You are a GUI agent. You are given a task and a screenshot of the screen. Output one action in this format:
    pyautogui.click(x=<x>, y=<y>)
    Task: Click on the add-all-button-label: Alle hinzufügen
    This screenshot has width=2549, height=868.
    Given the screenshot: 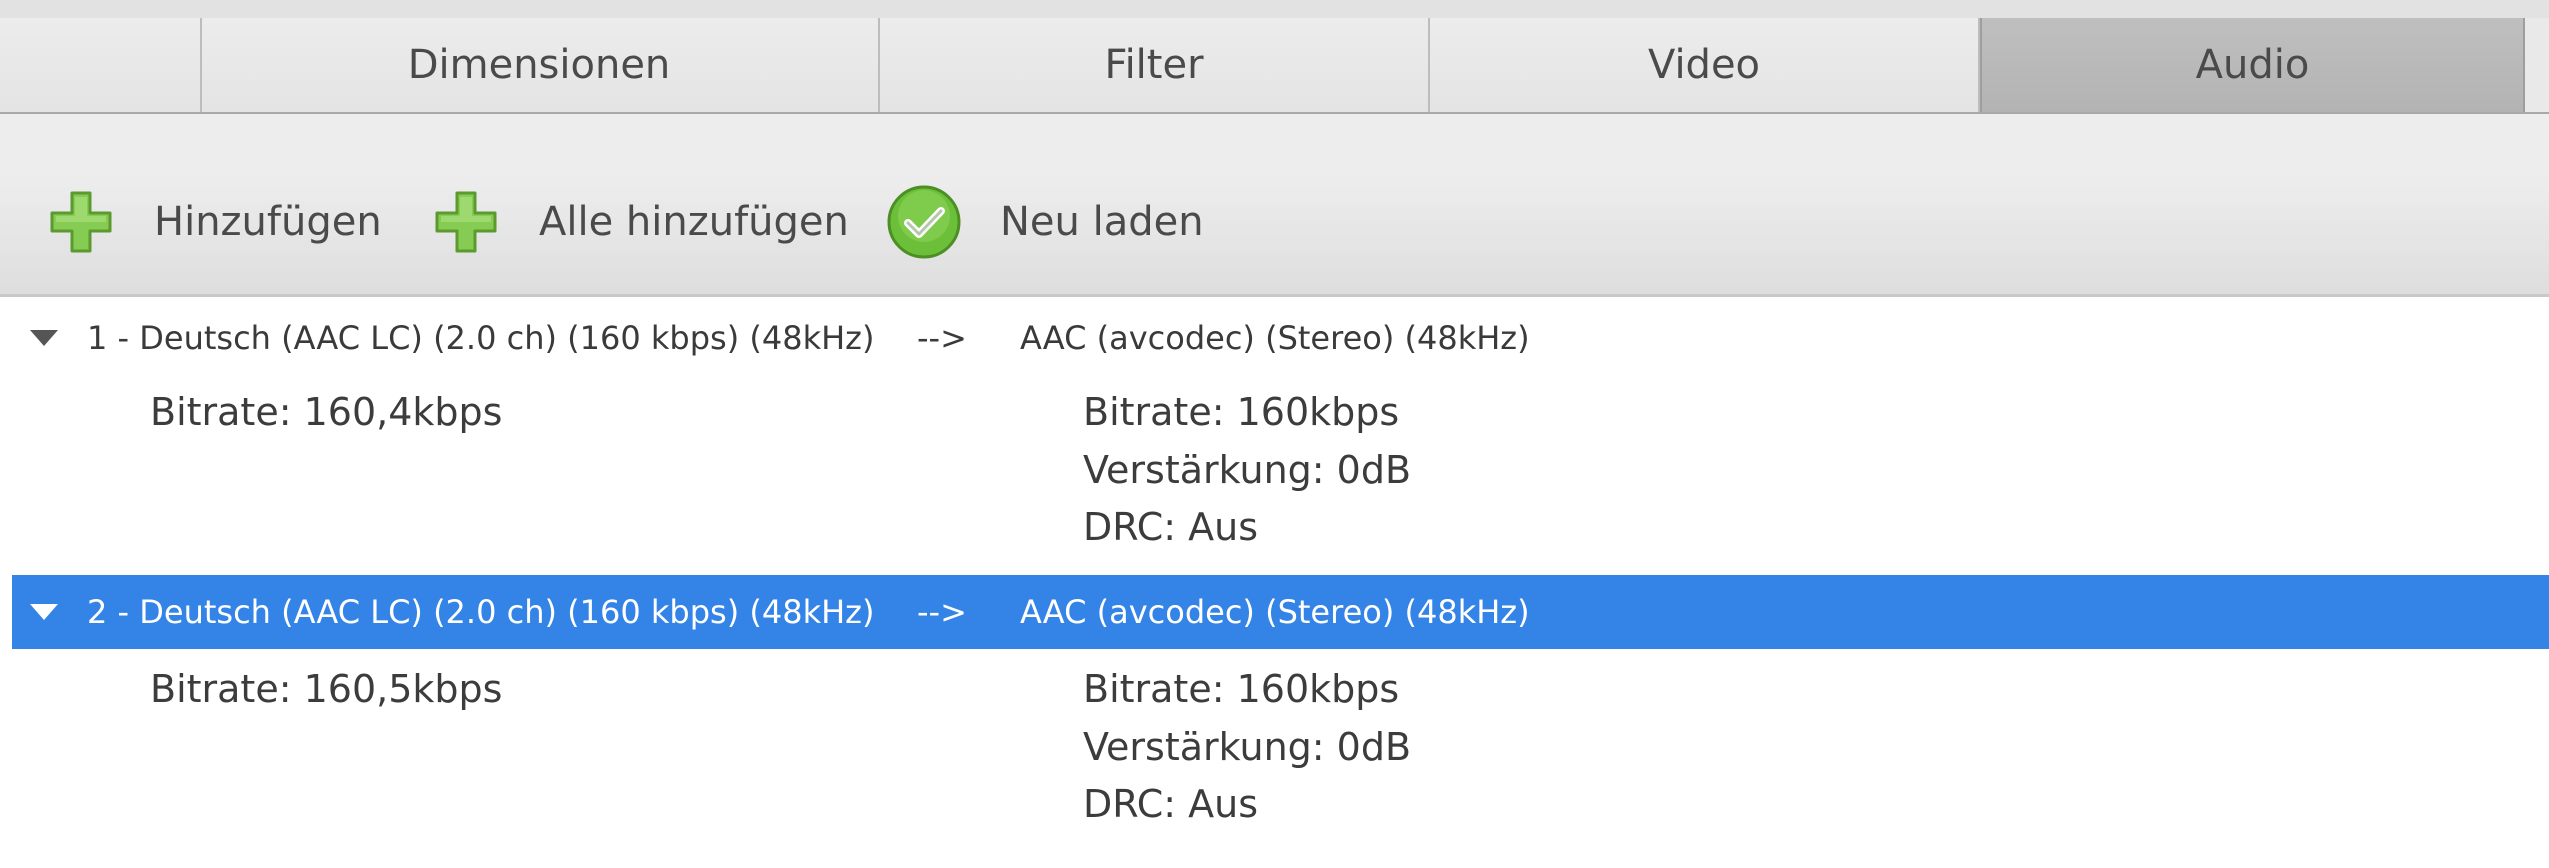 What is the action you would take?
    pyautogui.click(x=694, y=222)
    